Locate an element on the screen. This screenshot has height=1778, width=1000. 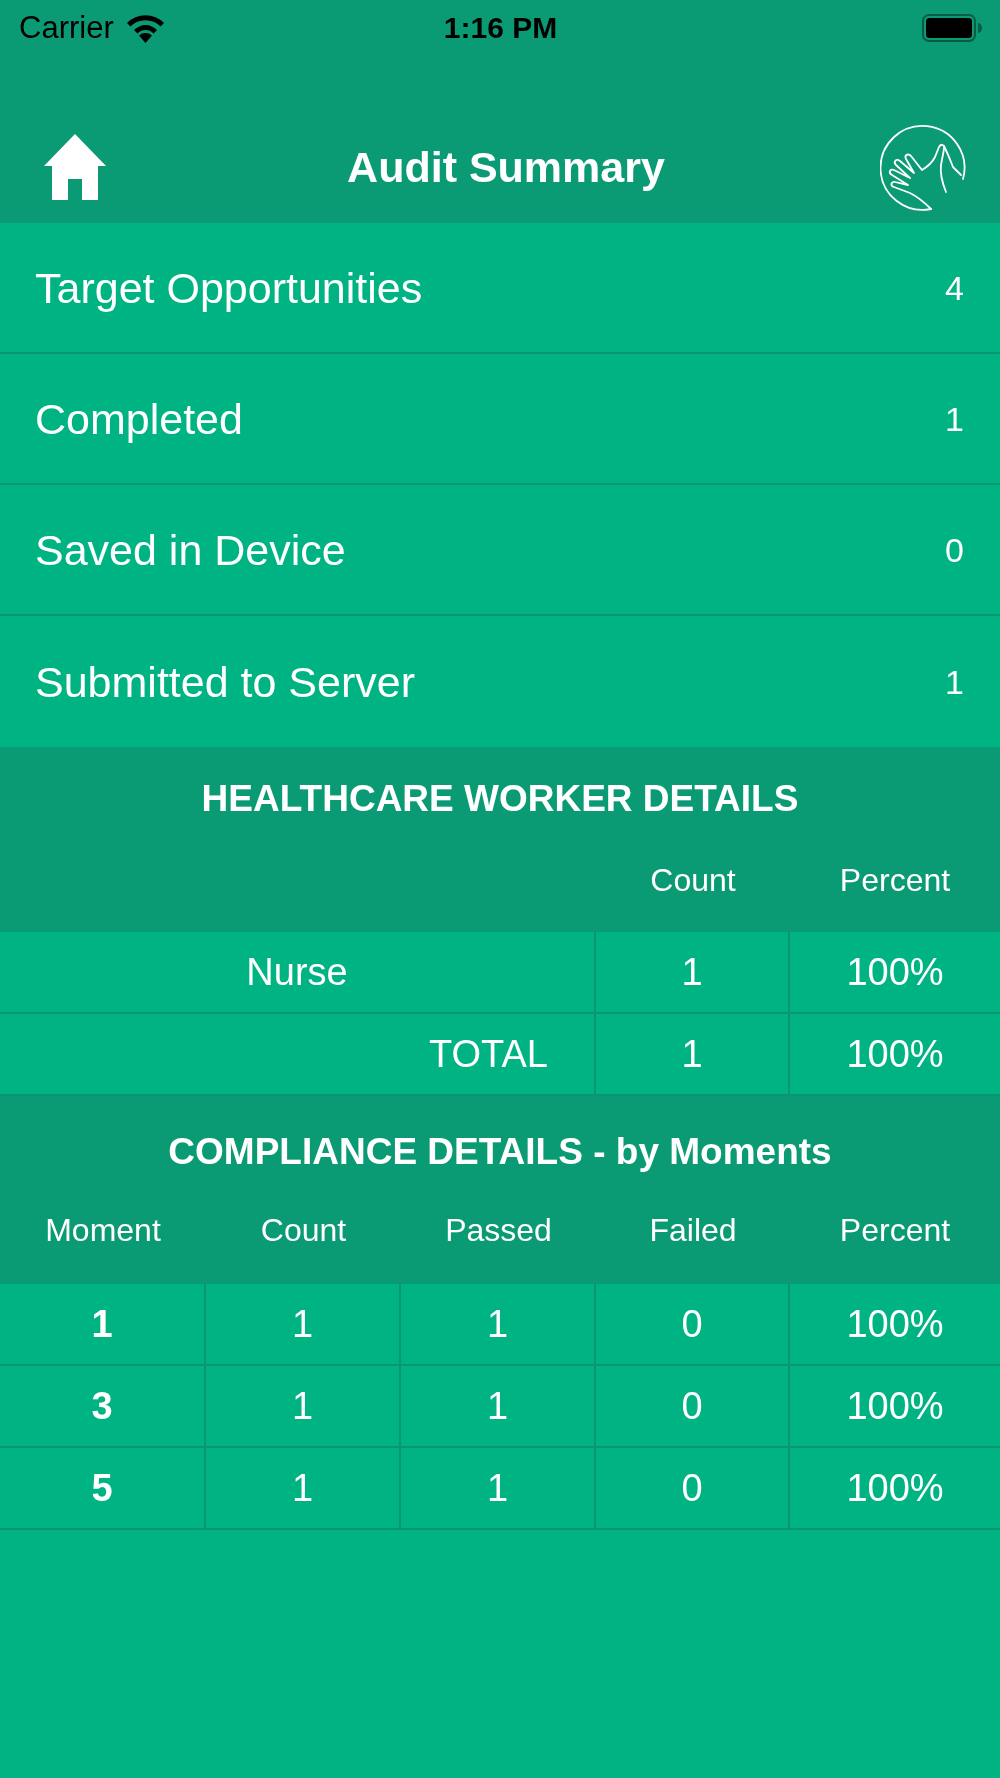
table-cell: TOTAL is located at coordinates (298, 1054).